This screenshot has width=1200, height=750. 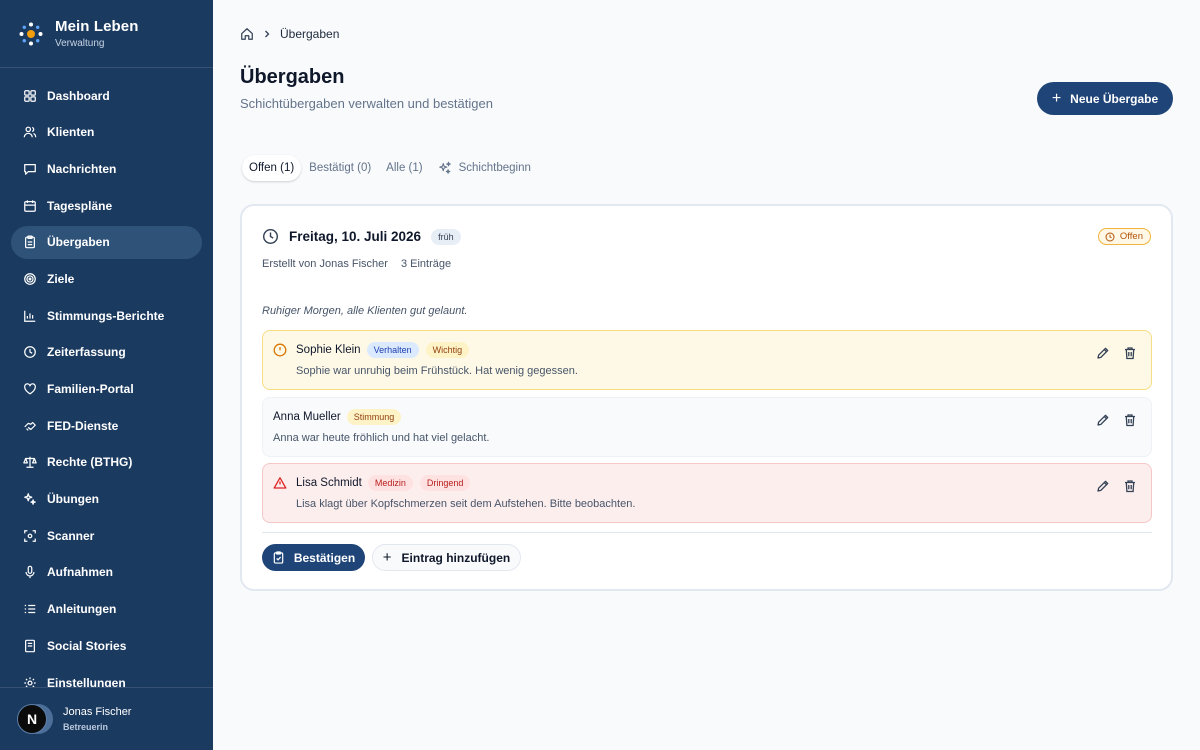 I want to click on tab-offen: Offen (1), so click(x=272, y=168).